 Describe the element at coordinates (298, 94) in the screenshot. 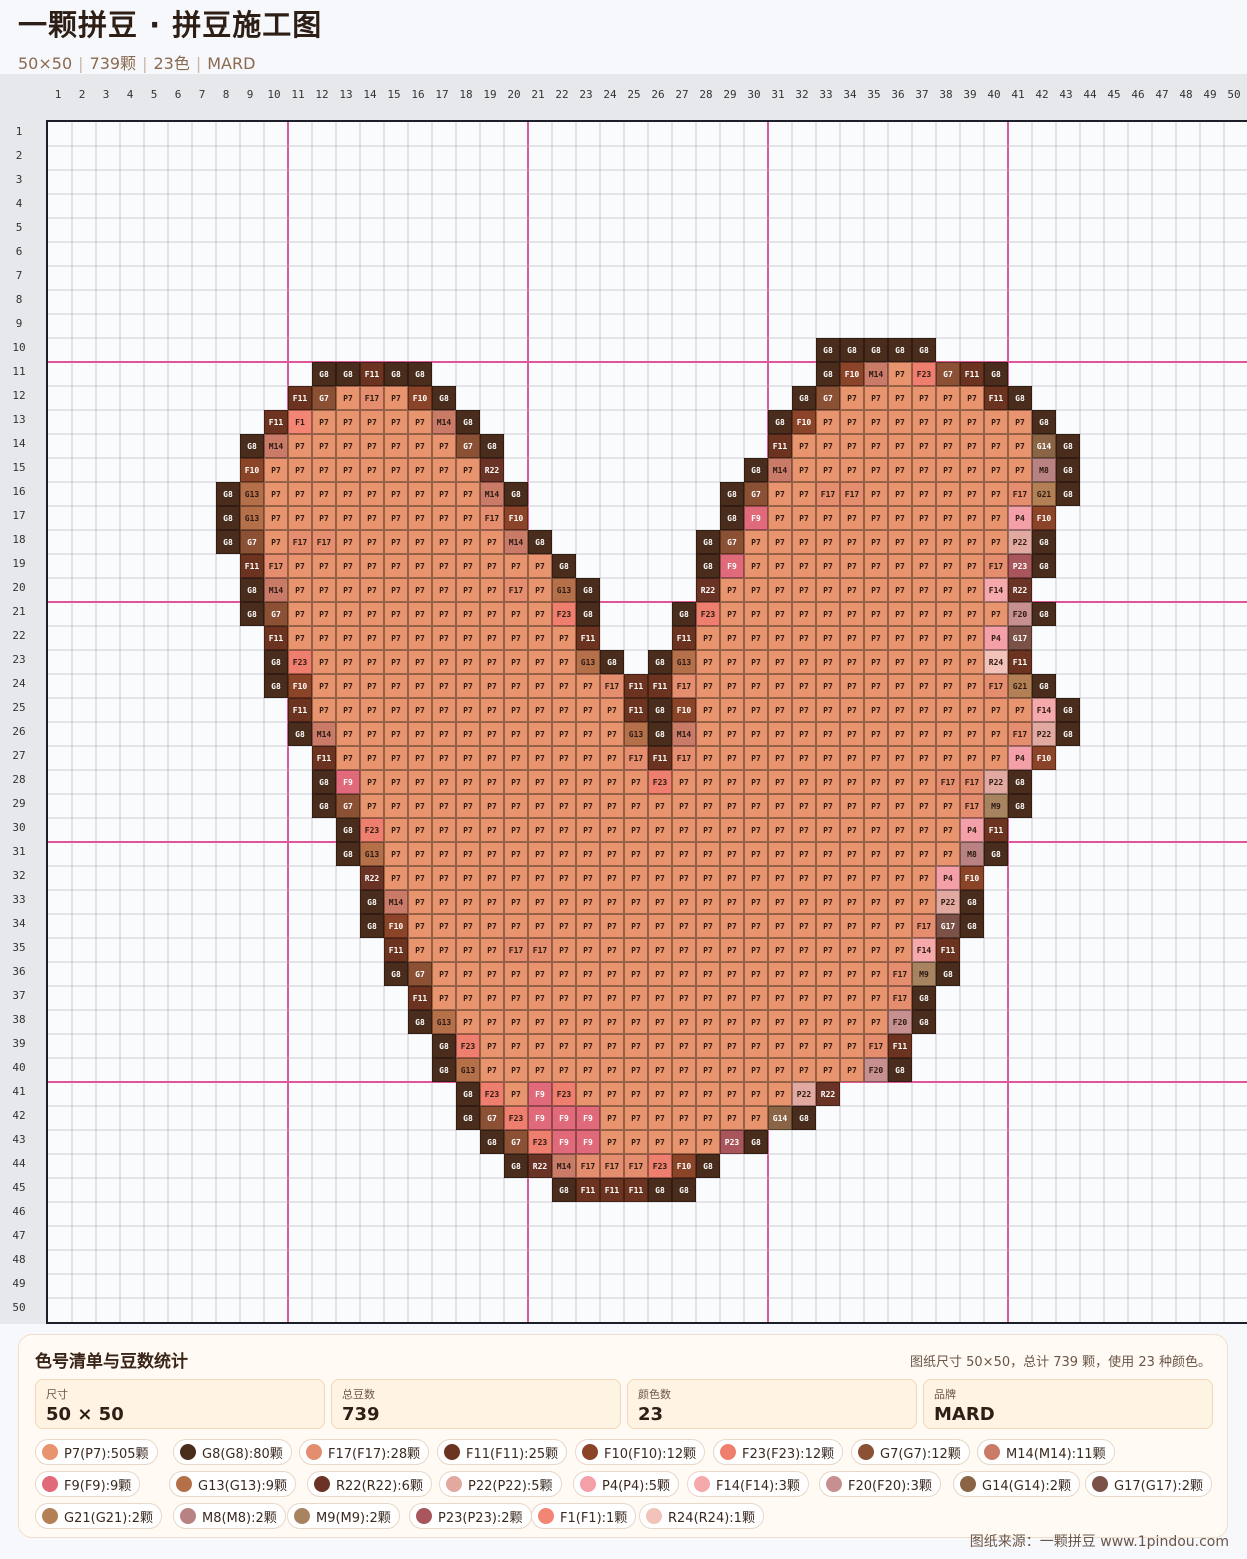

I see `column-number: 11` at that location.